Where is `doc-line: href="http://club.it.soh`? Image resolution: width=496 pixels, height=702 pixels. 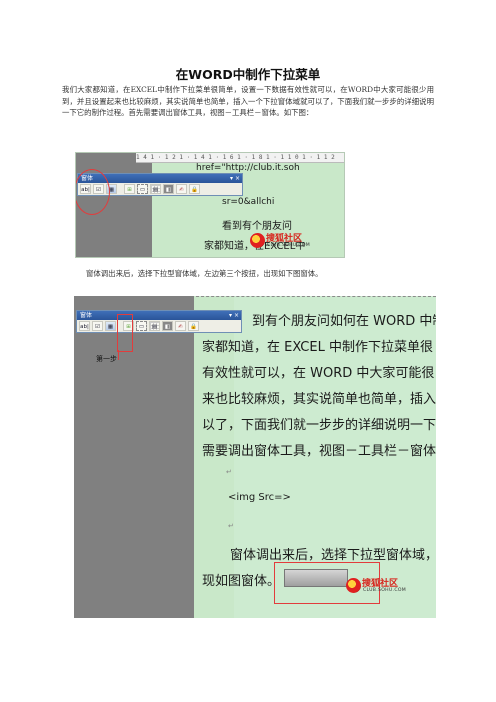
doc-line: href="http://club.it.soh is located at coordinates (248, 168).